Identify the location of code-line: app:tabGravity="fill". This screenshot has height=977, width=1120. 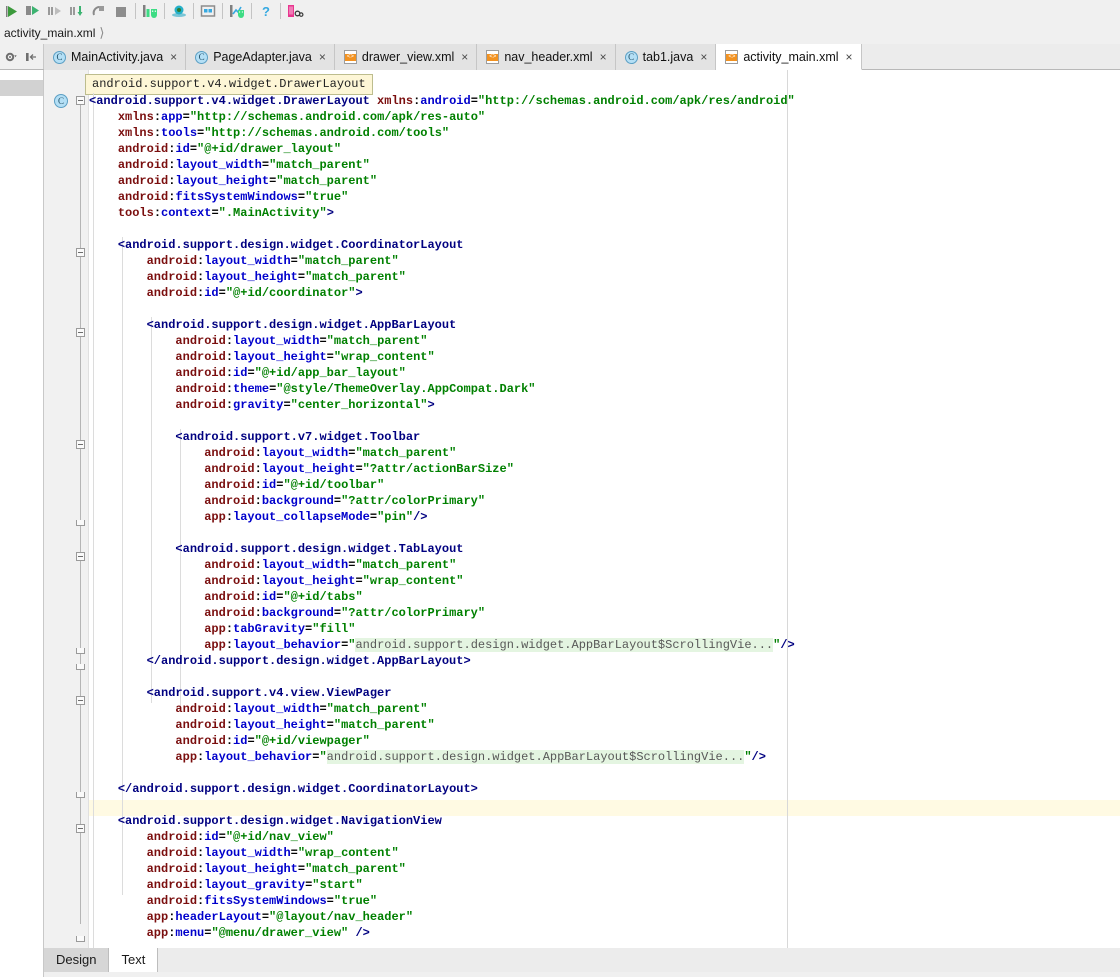
(604, 629).